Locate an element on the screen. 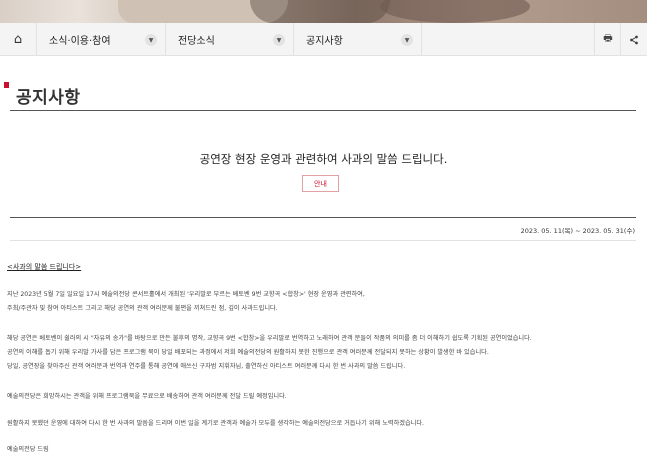 The height and width of the screenshot is (453, 647). home-icon: ⌂ is located at coordinates (18, 39).